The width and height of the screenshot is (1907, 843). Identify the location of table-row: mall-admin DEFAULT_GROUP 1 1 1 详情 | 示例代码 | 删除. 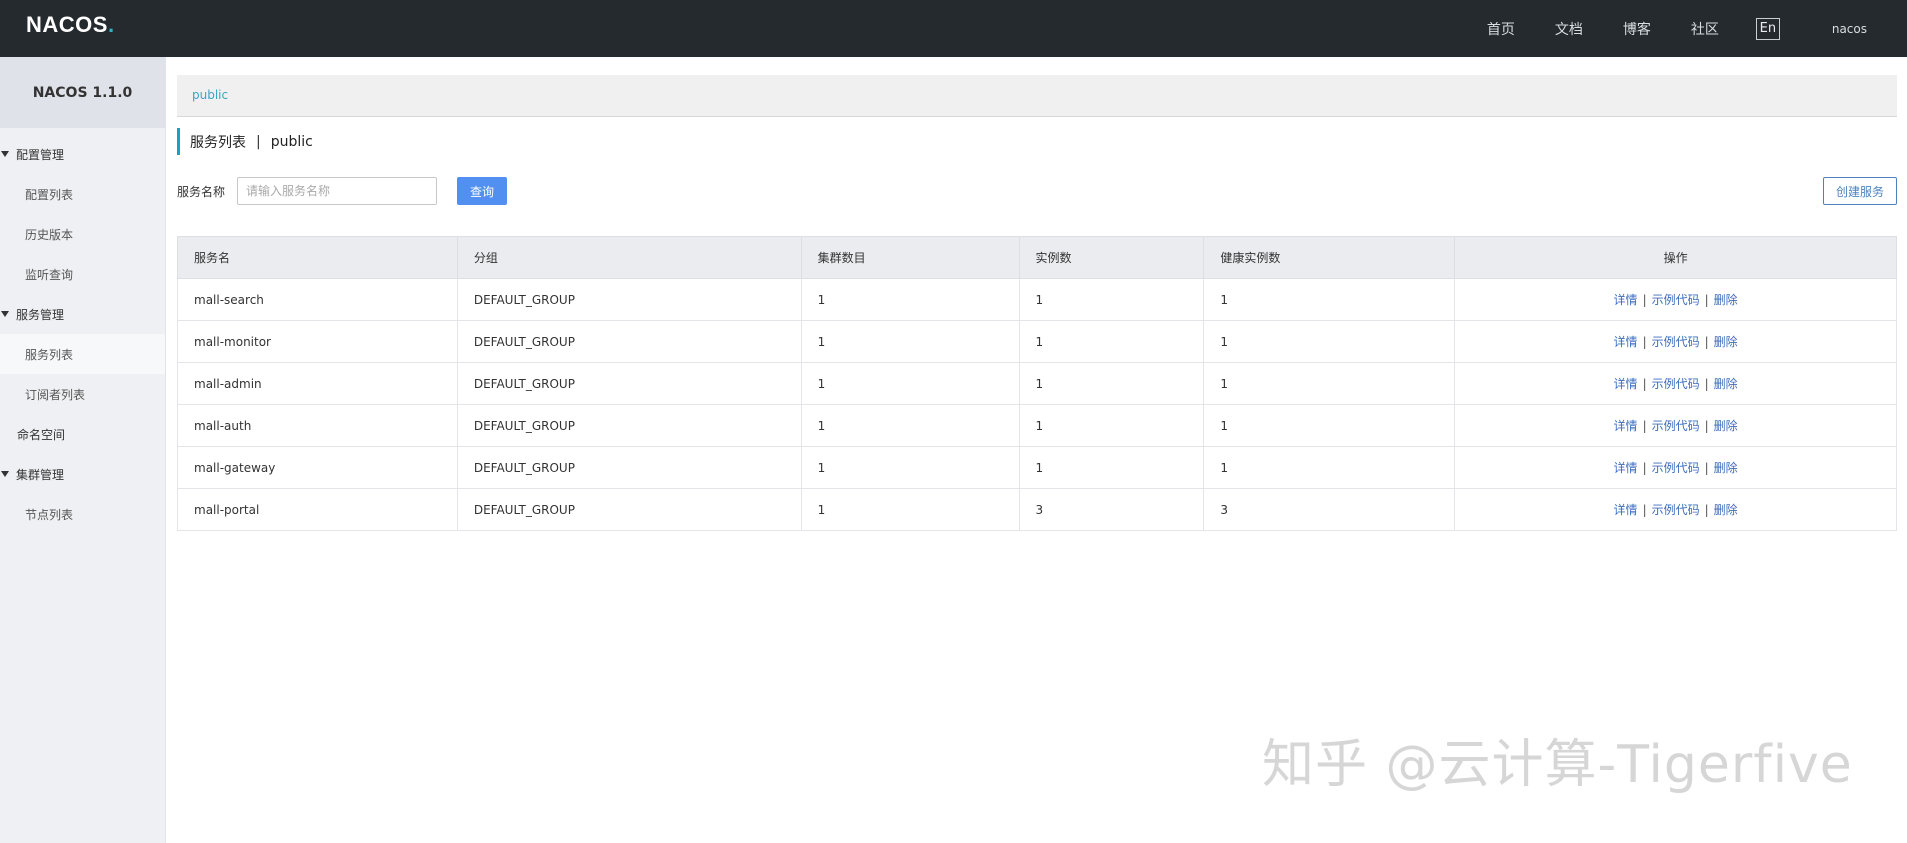
(1037, 383).